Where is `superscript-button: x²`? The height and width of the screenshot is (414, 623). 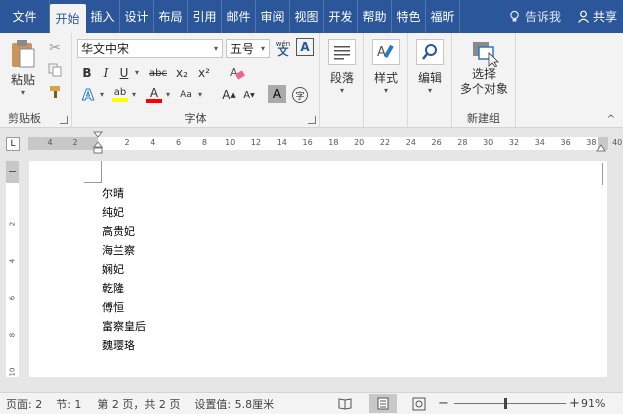
superscript-button: x² is located at coordinates (204, 73).